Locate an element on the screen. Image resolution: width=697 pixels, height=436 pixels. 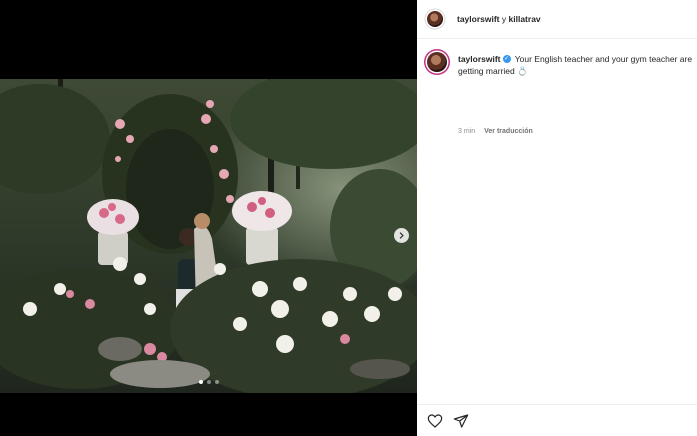
collaborator-username: killatrav is located at coordinates (525, 19).